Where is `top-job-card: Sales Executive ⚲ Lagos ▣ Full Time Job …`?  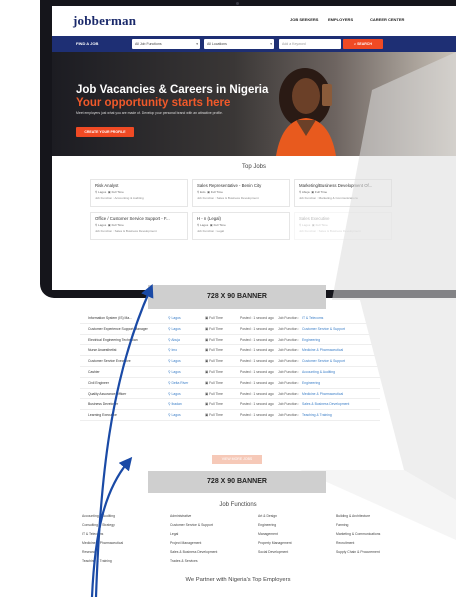
top-job-card: Sales Executive ⚲ Lagos ▣ Full Time Job … is located at coordinates (343, 226).